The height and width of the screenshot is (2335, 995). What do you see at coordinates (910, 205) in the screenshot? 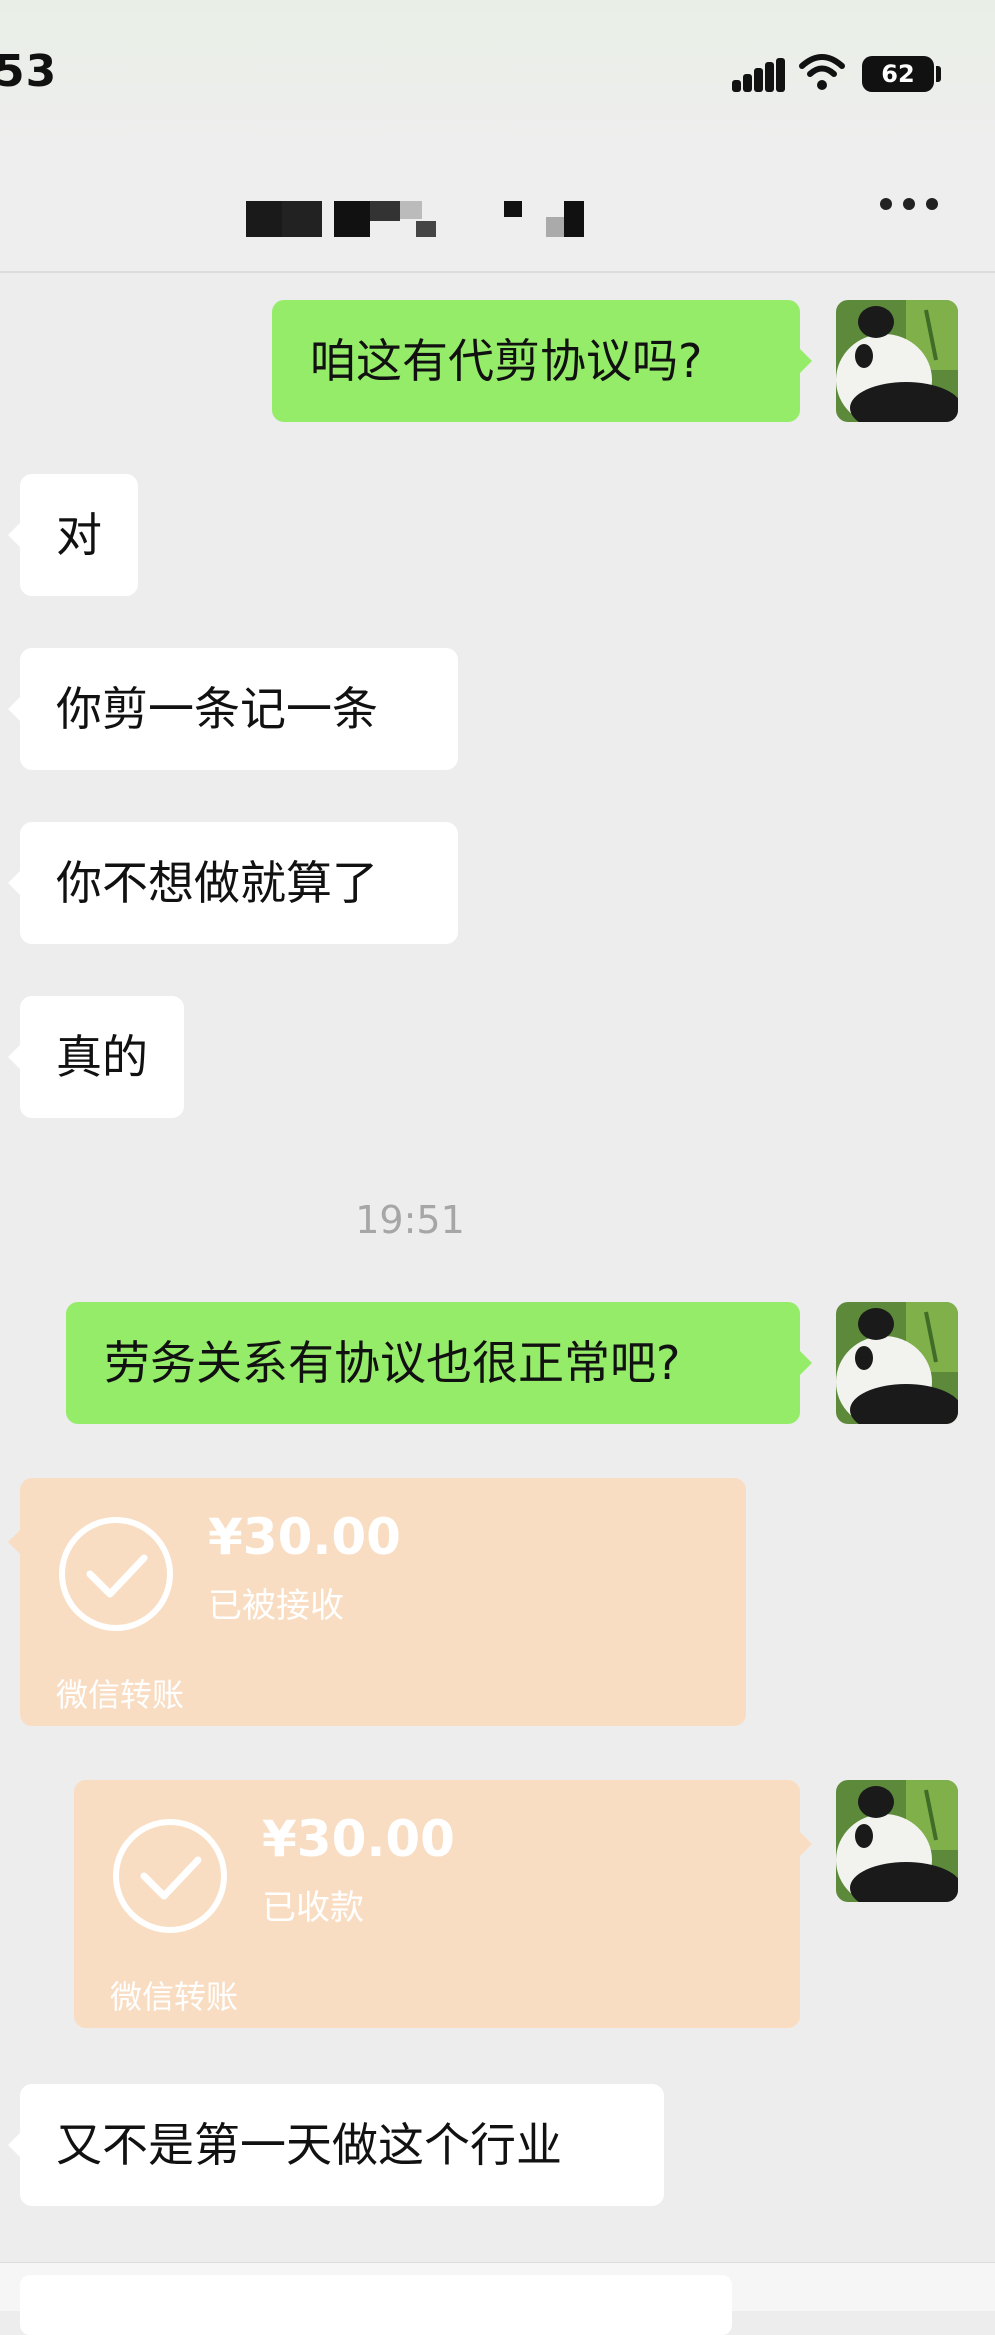
I see `more-icon` at bounding box center [910, 205].